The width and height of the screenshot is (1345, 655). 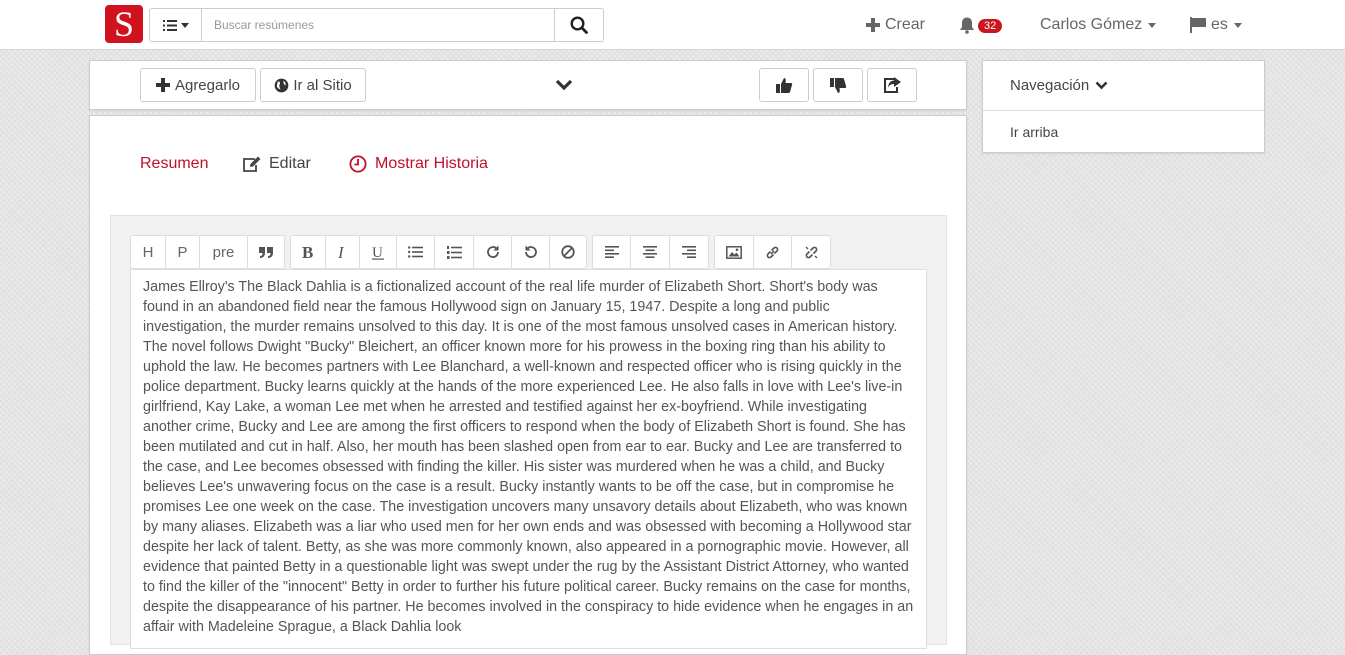 I want to click on navigation-title: Navegación, so click(x=1050, y=85).